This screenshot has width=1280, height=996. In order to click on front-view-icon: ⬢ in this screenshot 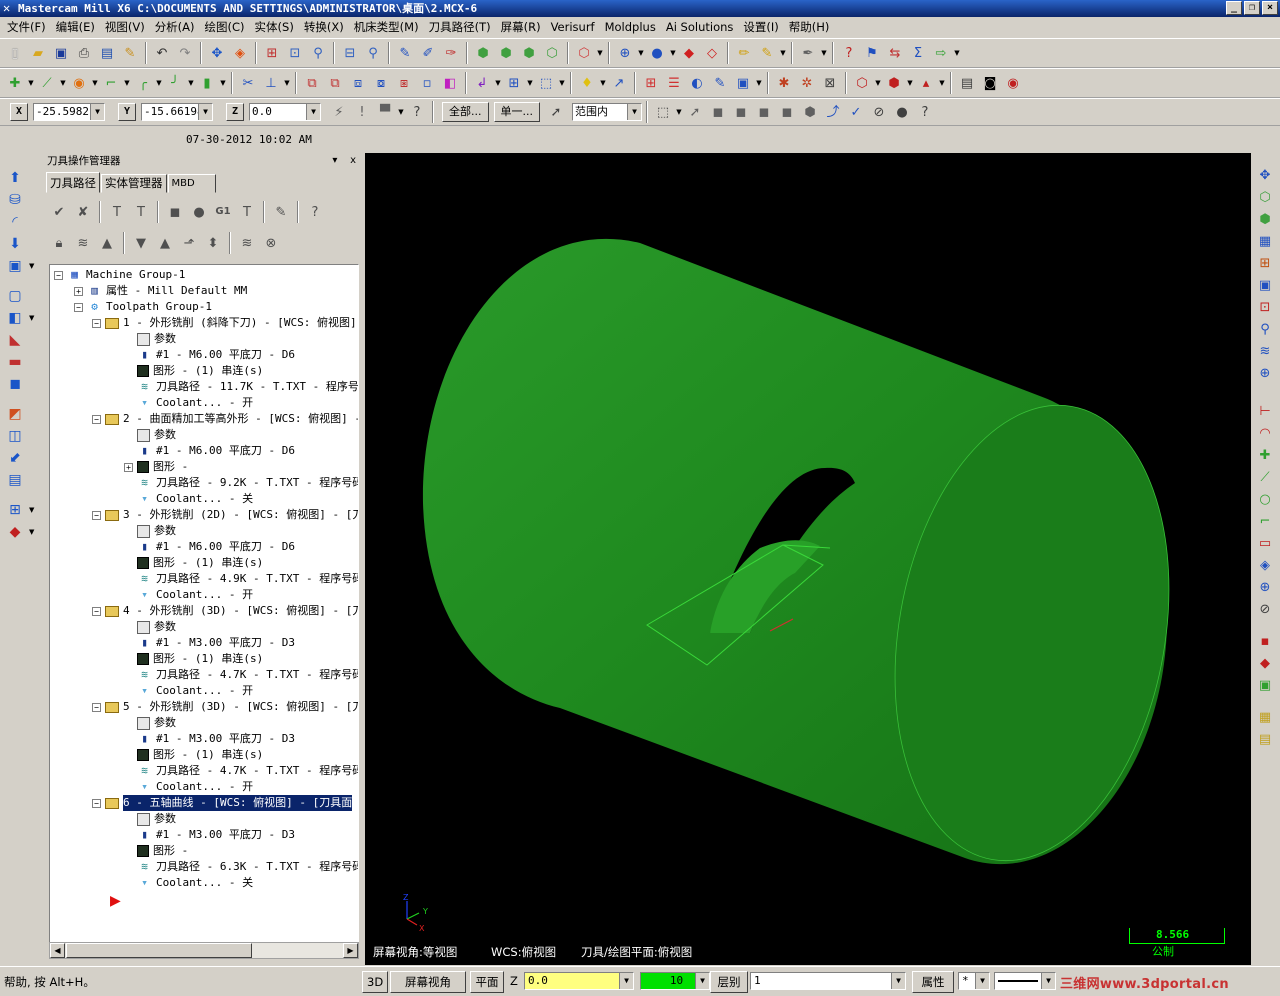, I will do `click(506, 53)`.